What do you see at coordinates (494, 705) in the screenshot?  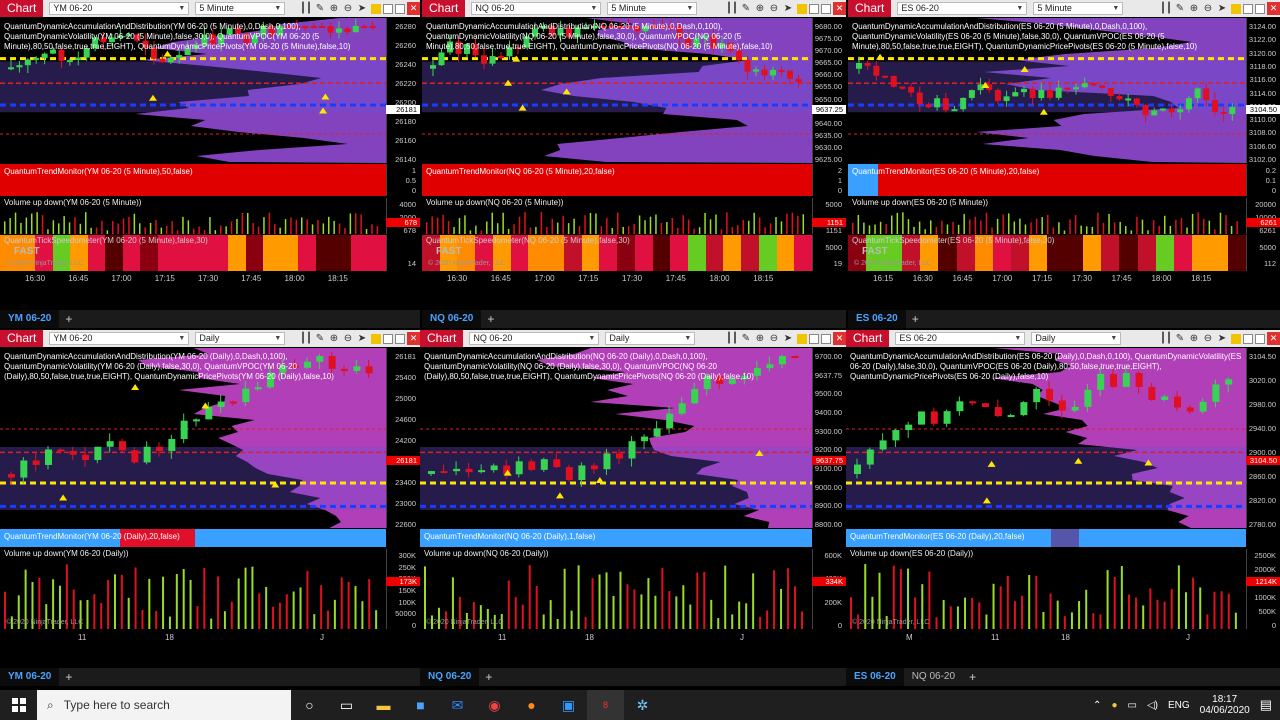 I see `chrome-icon: ◉` at bounding box center [494, 705].